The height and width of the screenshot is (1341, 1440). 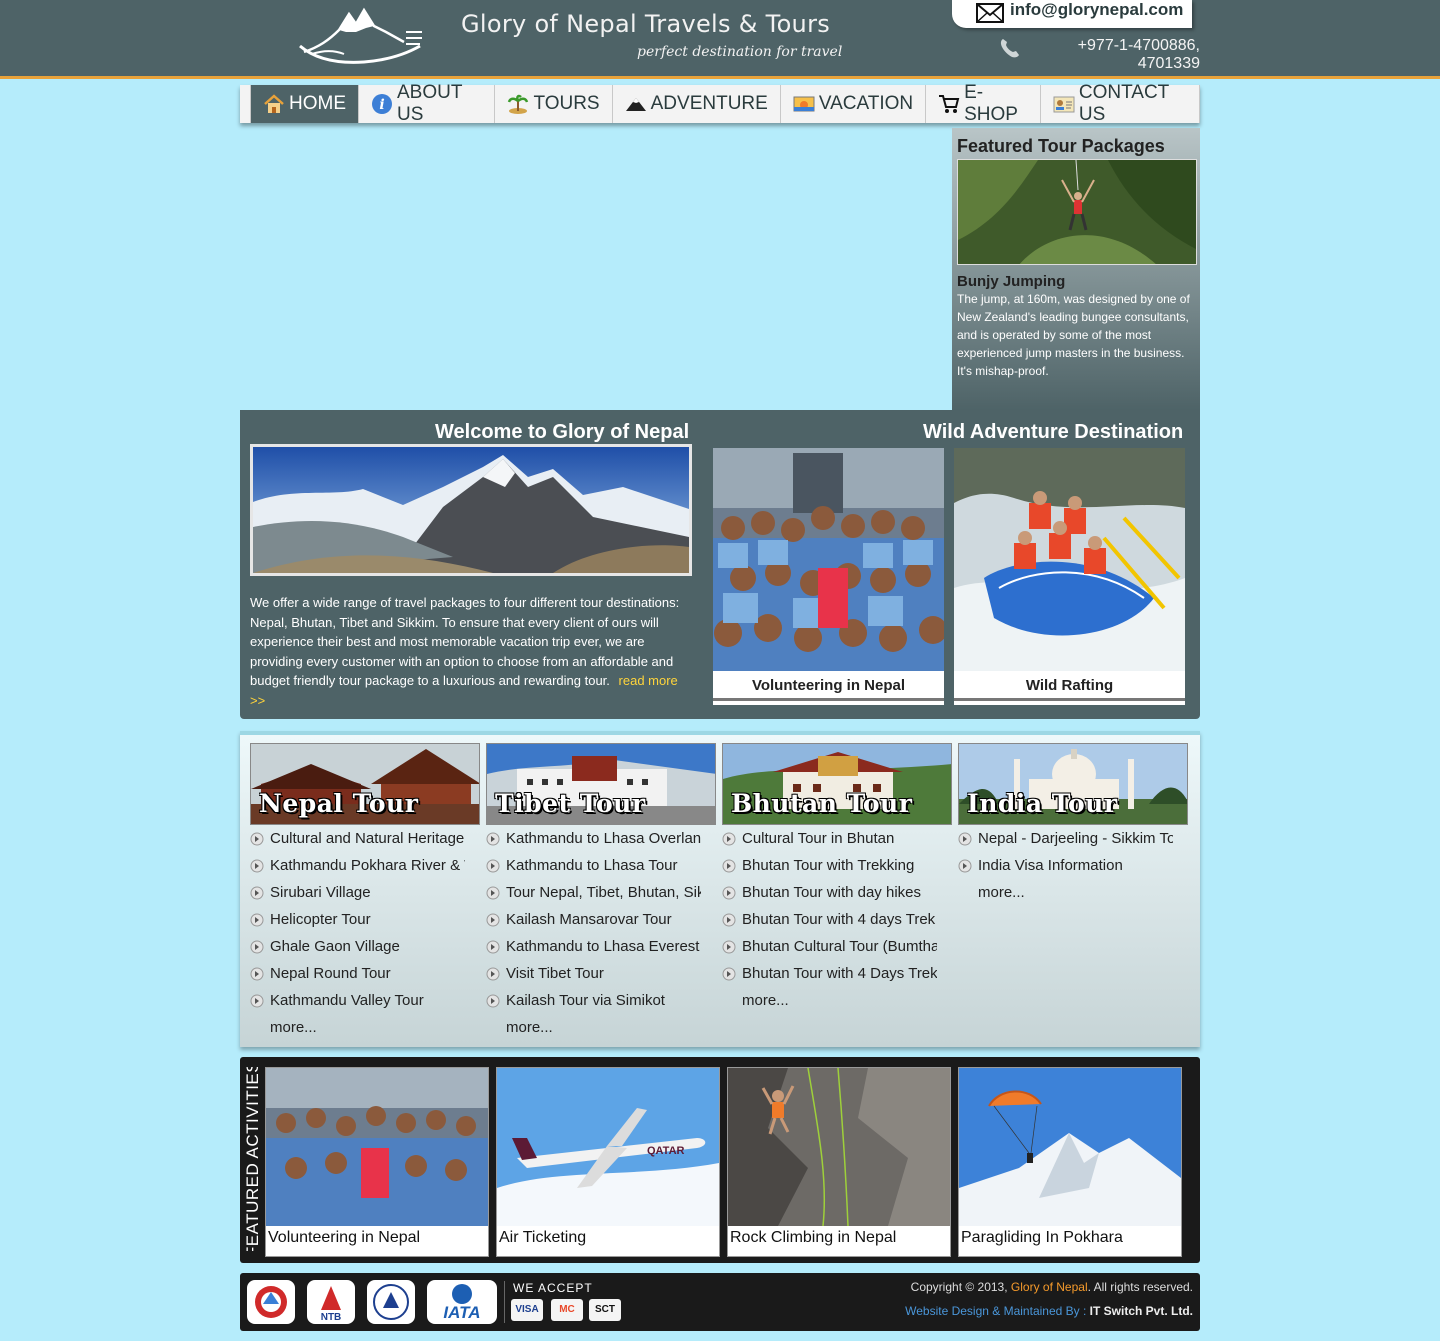 I want to click on activity-card-air-ticketing: QATAR Air Ticketing, so click(x=608, y=1162).